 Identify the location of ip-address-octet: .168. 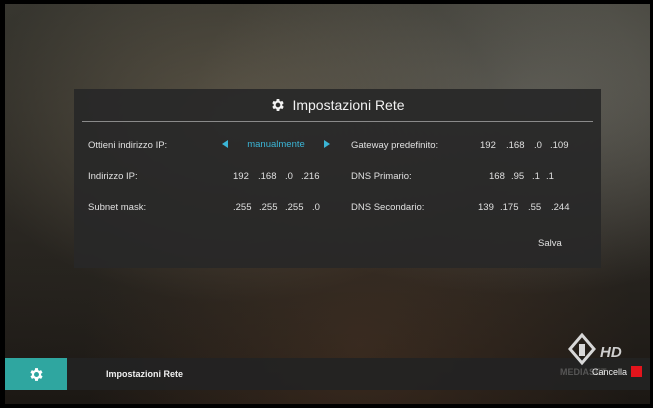
(267, 176).